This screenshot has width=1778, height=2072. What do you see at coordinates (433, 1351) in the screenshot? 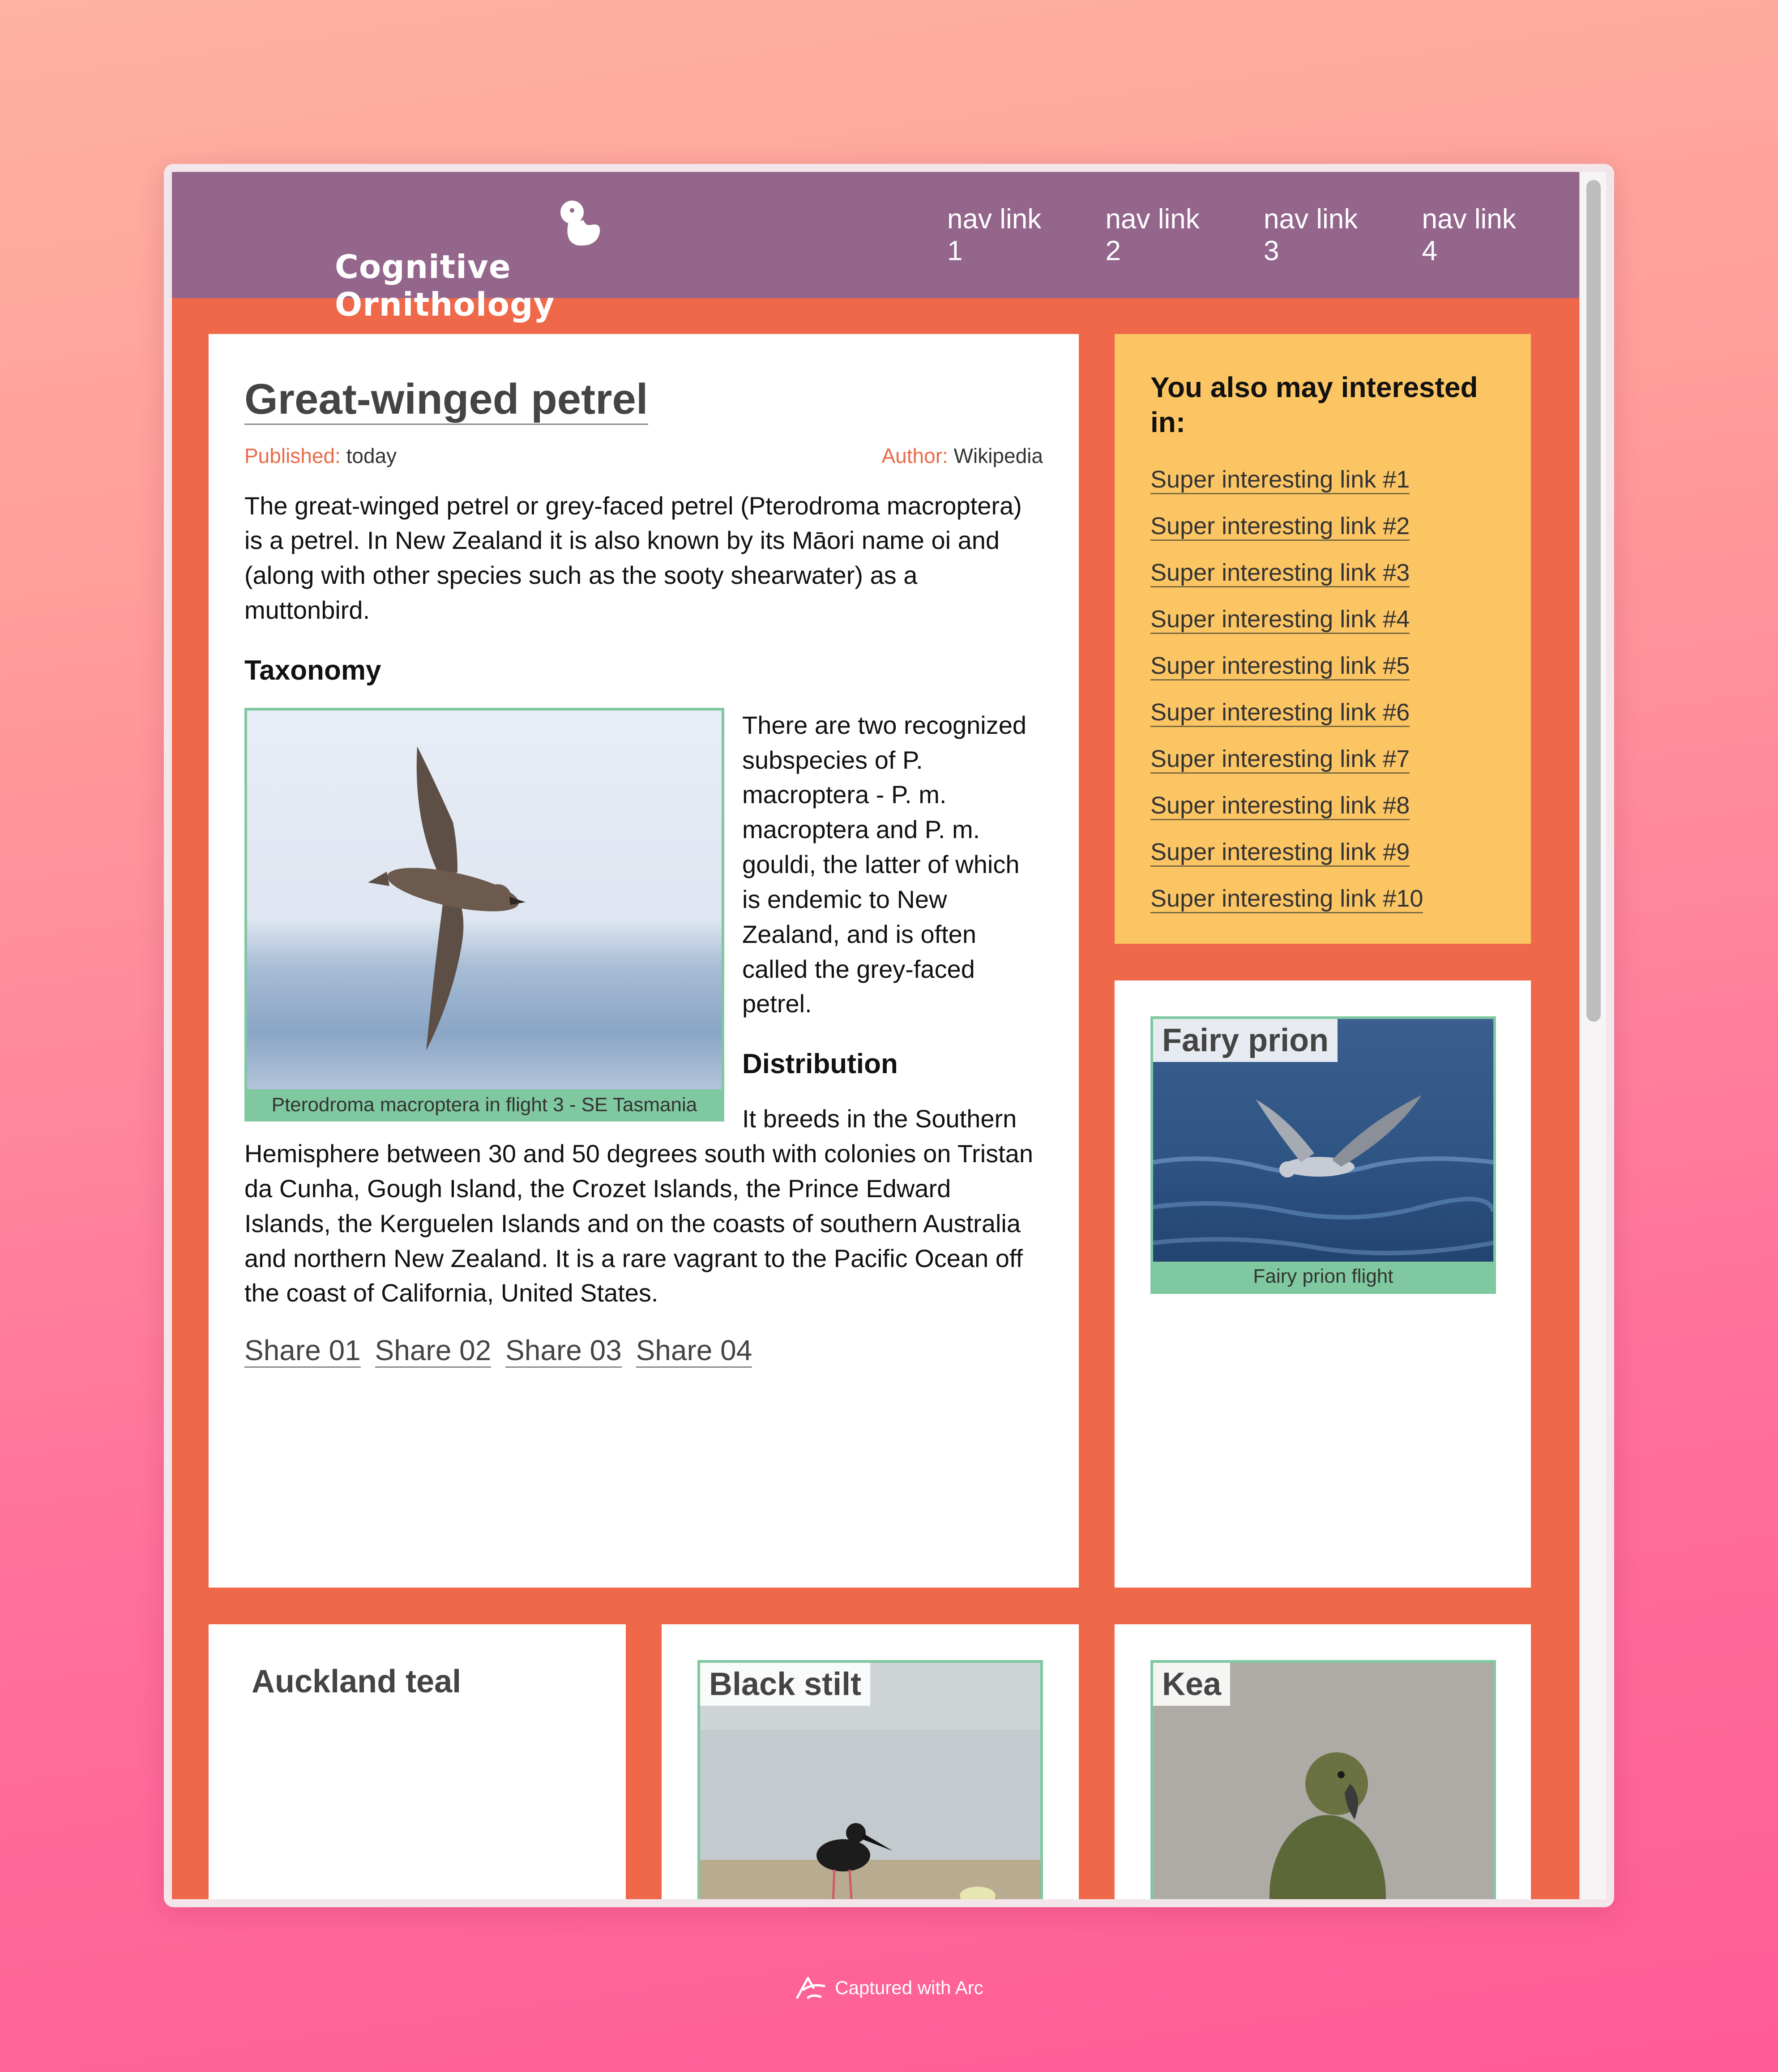
I see `share-link-2: Share 02` at bounding box center [433, 1351].